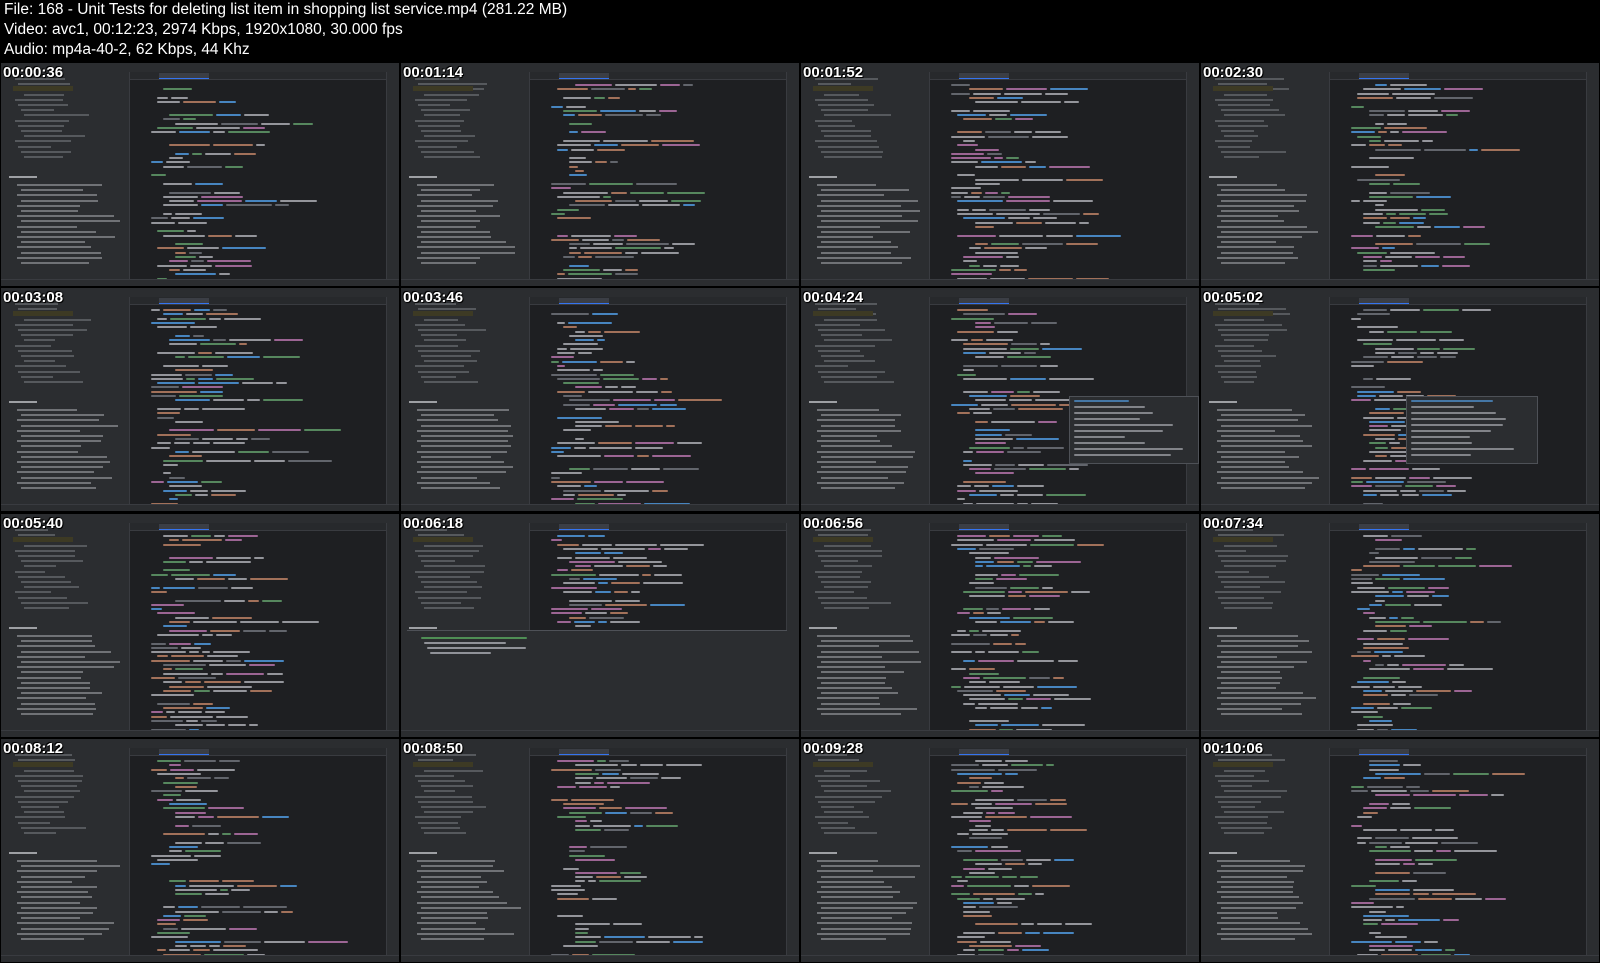 The width and height of the screenshot is (1600, 963). I want to click on video-frame-thumbnail: 00:04:24, so click(1000, 399).